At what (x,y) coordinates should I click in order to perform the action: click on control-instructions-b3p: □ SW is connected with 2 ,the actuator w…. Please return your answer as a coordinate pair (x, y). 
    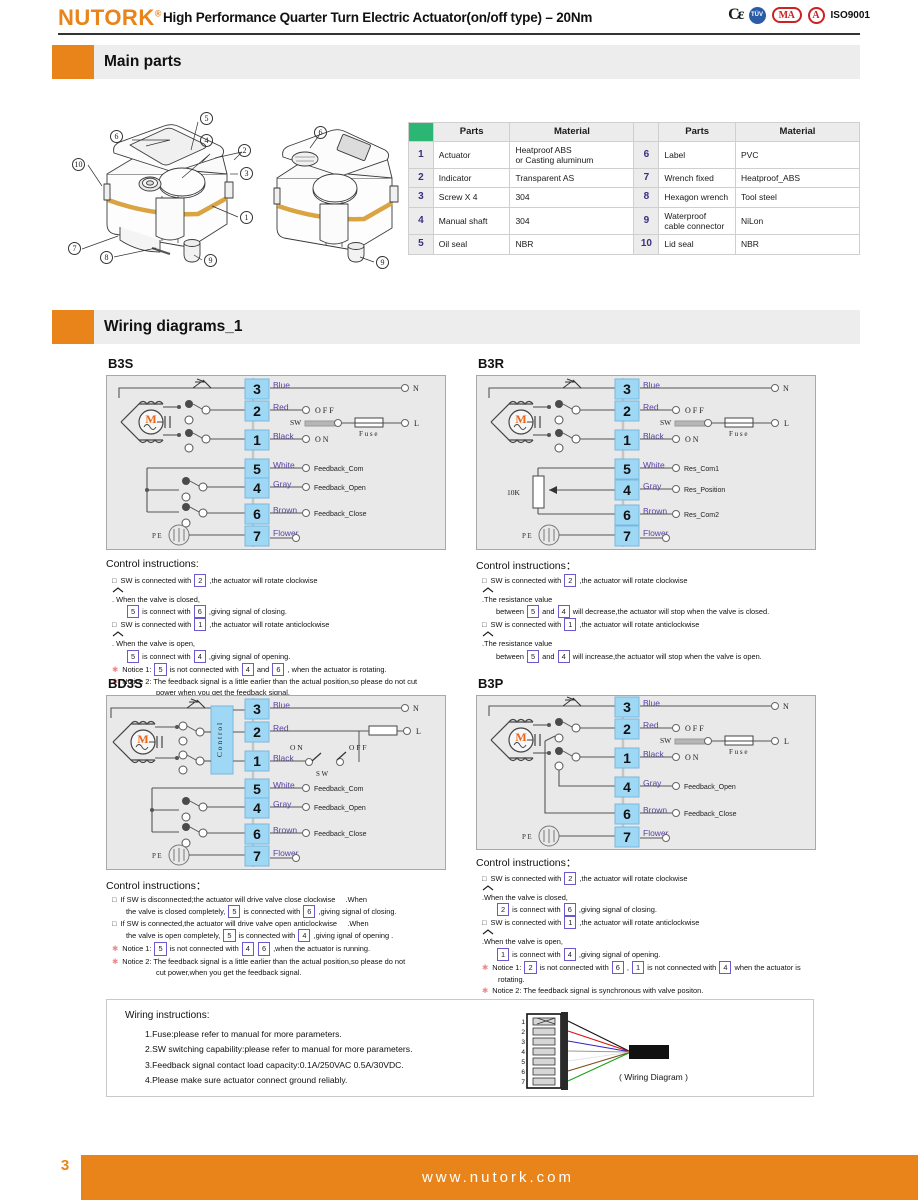
    Looking at the image, I should click on (641, 933).